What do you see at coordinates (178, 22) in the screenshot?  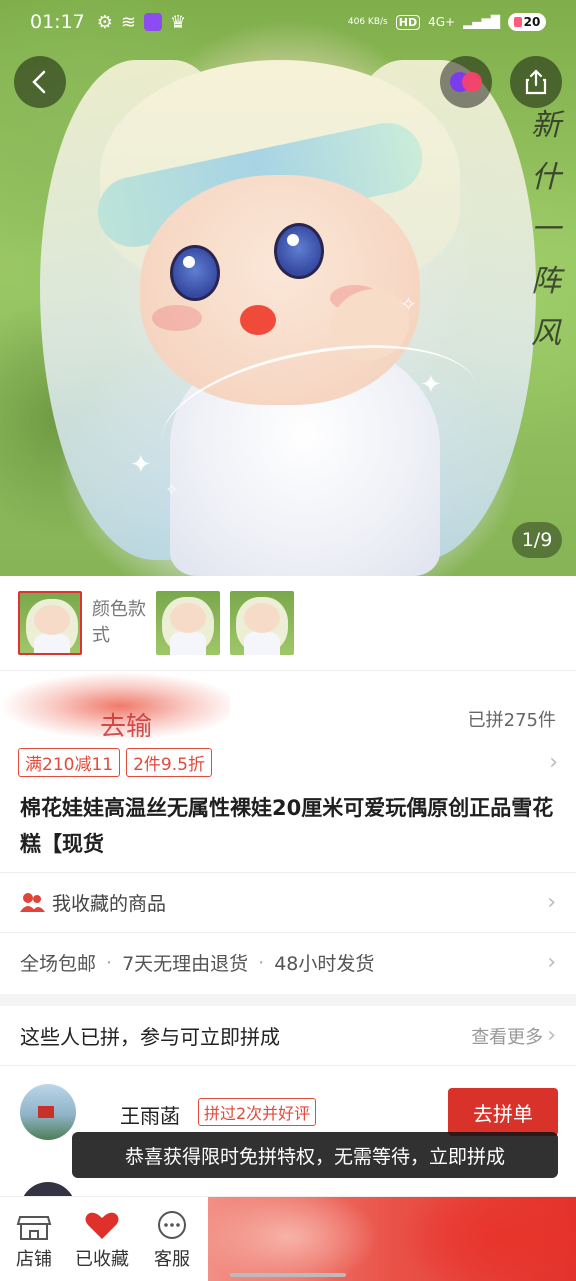 I see `crown-icon: ♛` at bounding box center [178, 22].